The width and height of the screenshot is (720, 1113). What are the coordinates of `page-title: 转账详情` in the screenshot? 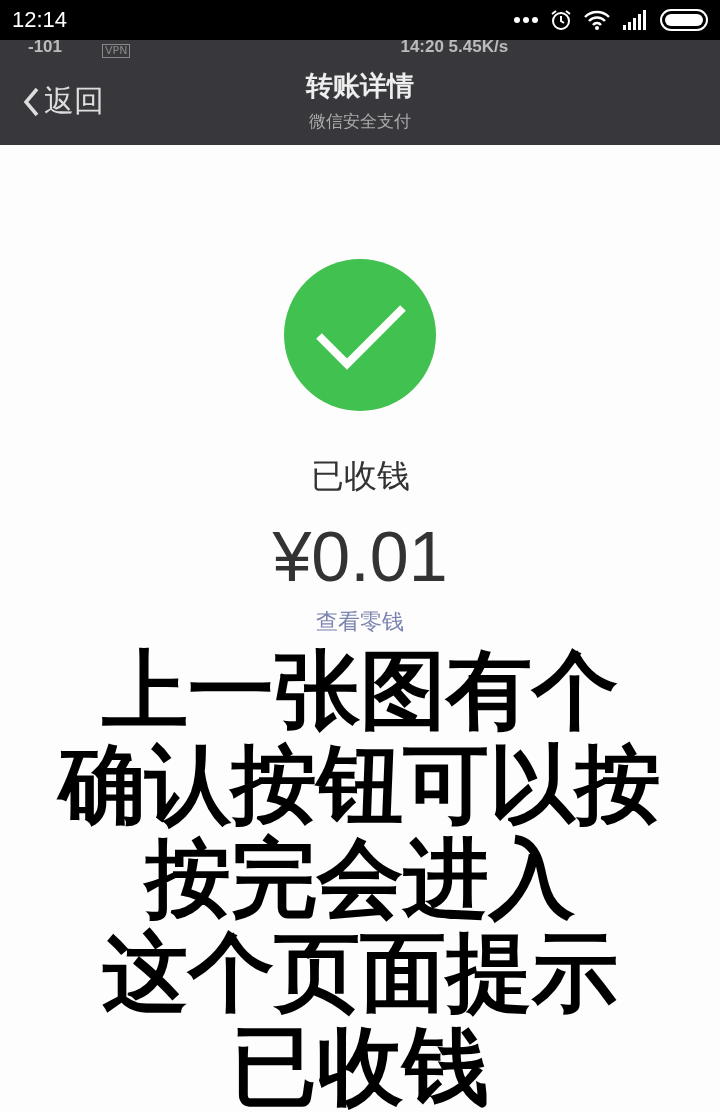 It's located at (360, 86).